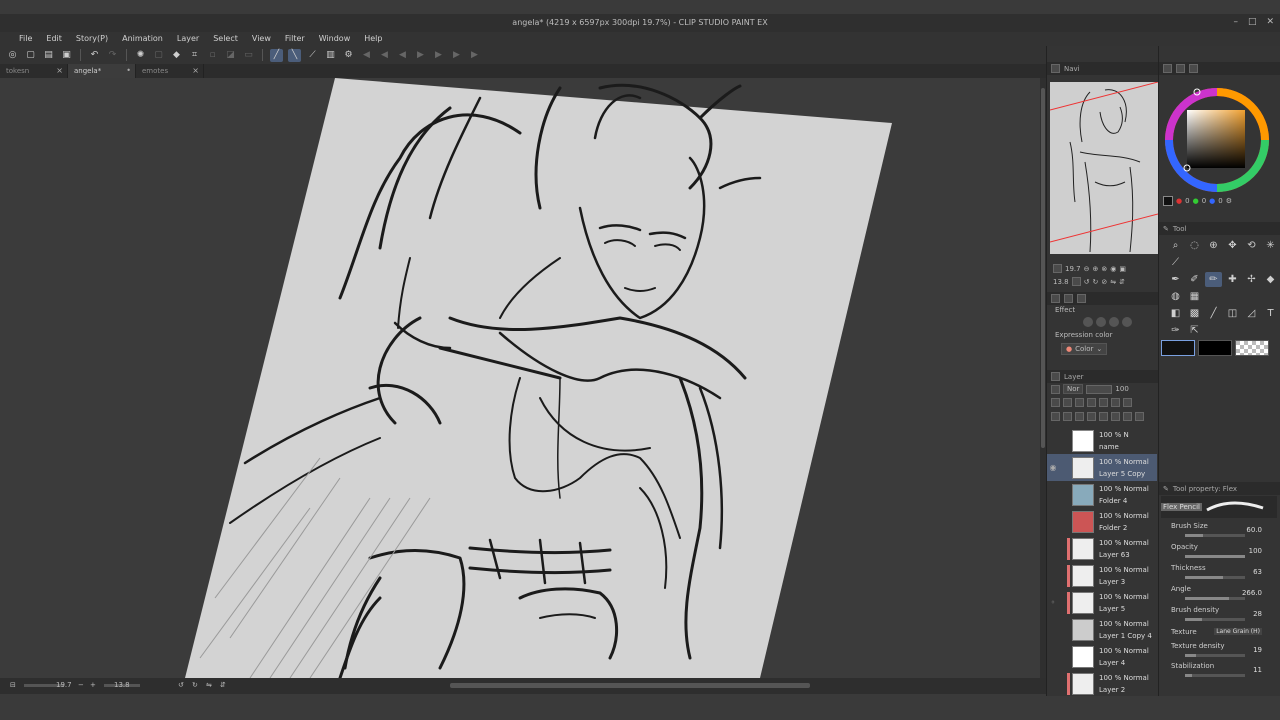 The width and height of the screenshot is (1280, 720). I want to click on clip-layer-icon, so click(1055, 402).